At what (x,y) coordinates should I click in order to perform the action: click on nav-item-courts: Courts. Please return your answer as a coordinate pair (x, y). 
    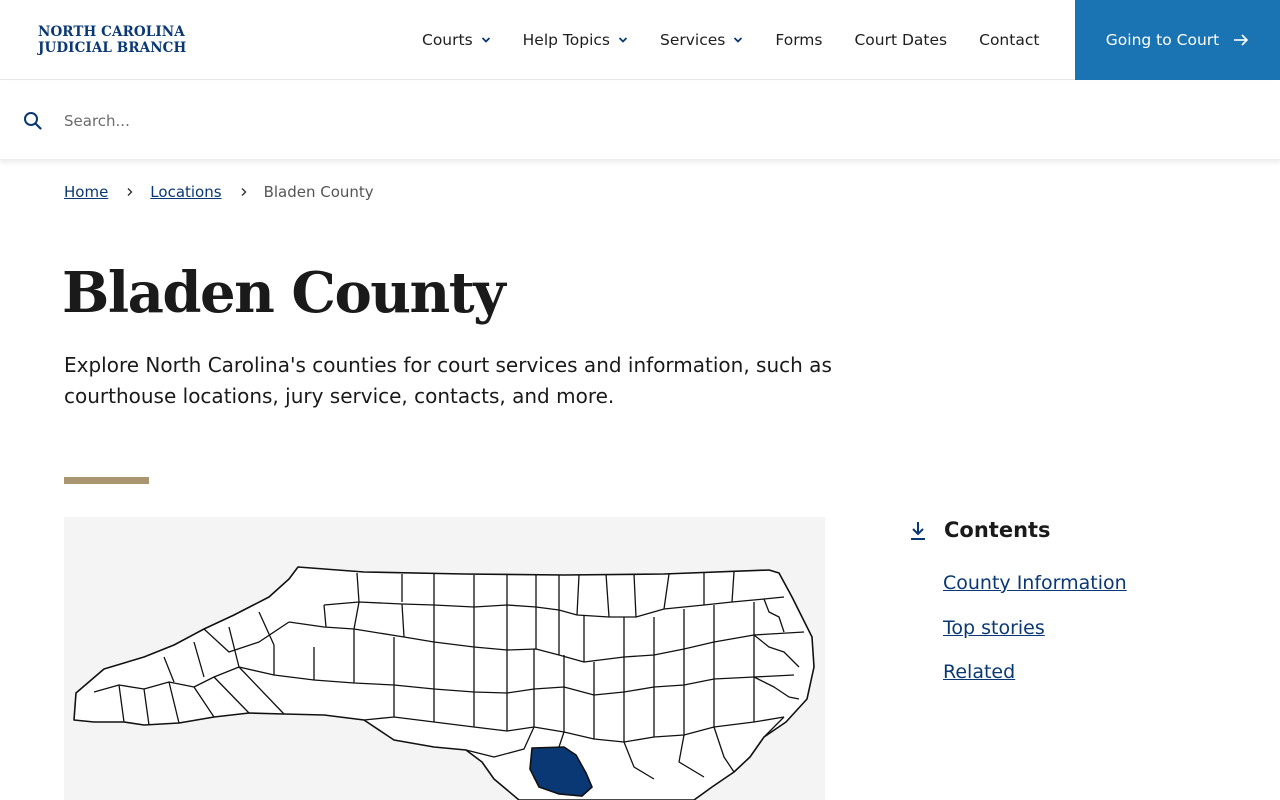
    Looking at the image, I should click on (456, 40).